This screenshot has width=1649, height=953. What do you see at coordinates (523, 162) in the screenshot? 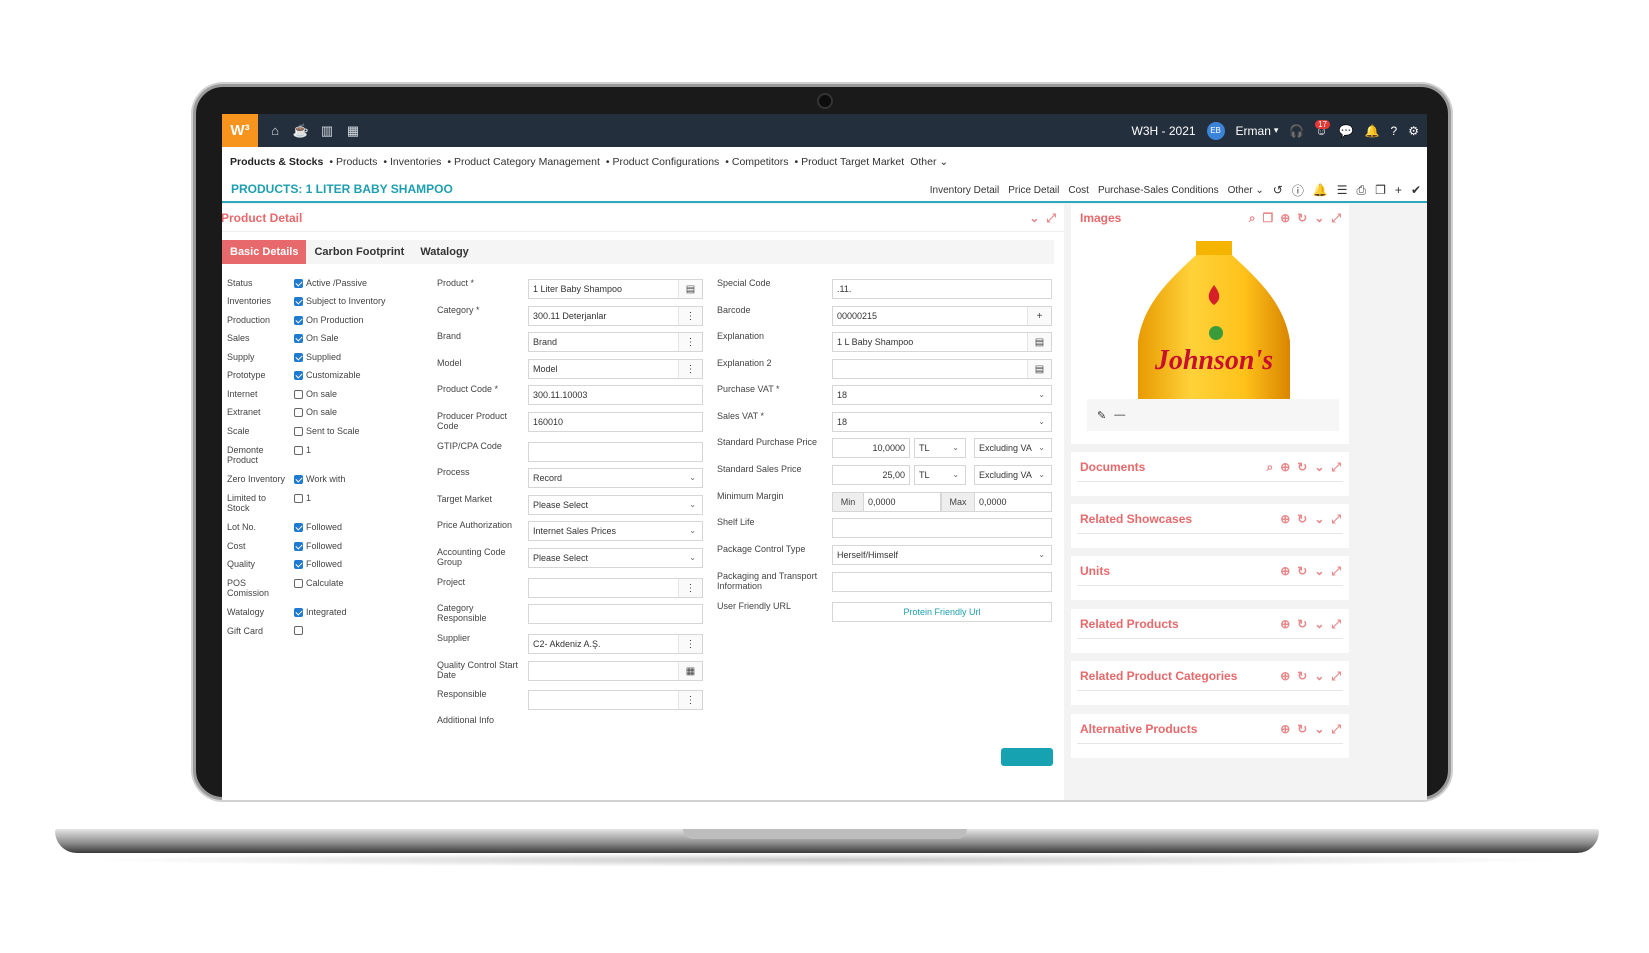
I see `menu-item-category-management: • Product Category Management` at bounding box center [523, 162].